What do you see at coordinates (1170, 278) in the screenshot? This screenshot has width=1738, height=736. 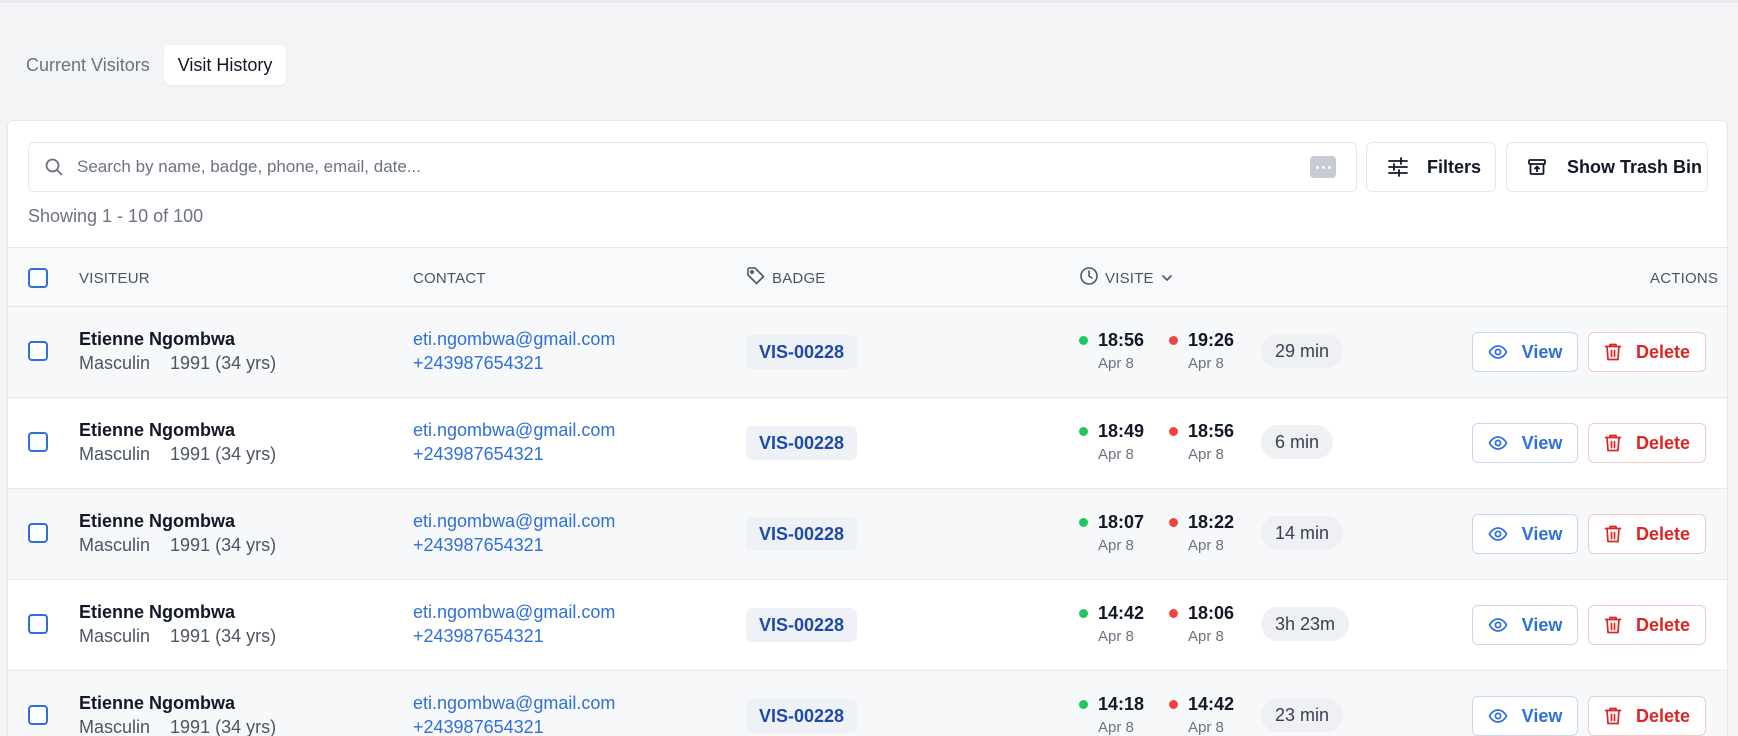 I see `chevron-down-icon` at bounding box center [1170, 278].